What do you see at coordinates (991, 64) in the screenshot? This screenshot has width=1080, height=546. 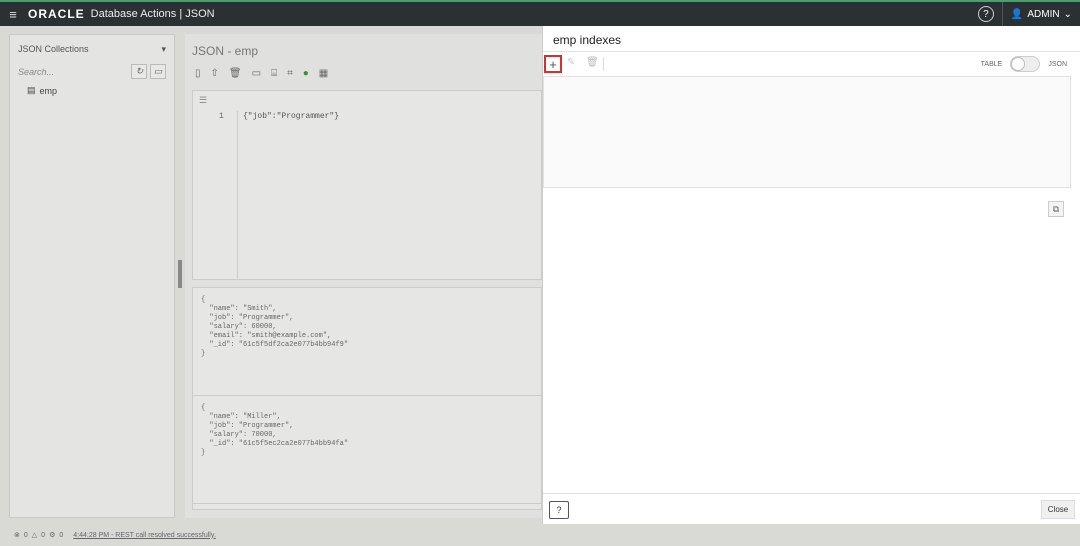 I see `toggle-label-table: TABLE` at bounding box center [991, 64].